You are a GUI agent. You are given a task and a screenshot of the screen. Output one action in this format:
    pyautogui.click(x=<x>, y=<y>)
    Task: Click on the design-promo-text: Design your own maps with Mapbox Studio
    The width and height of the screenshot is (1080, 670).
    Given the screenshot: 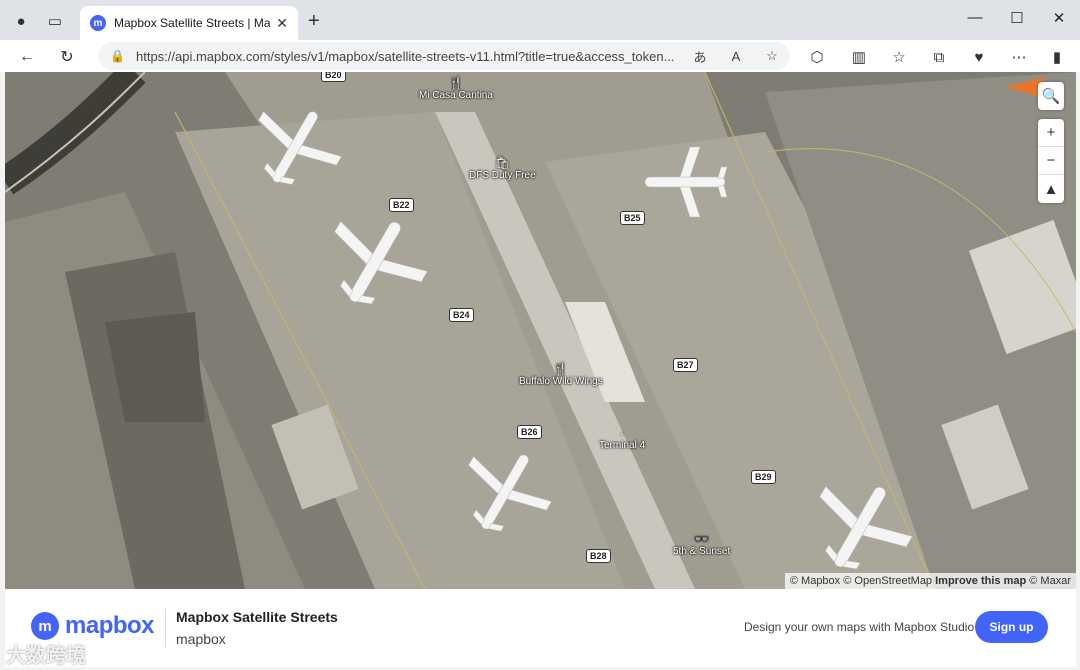 What is the action you would take?
    pyautogui.click(x=859, y=627)
    